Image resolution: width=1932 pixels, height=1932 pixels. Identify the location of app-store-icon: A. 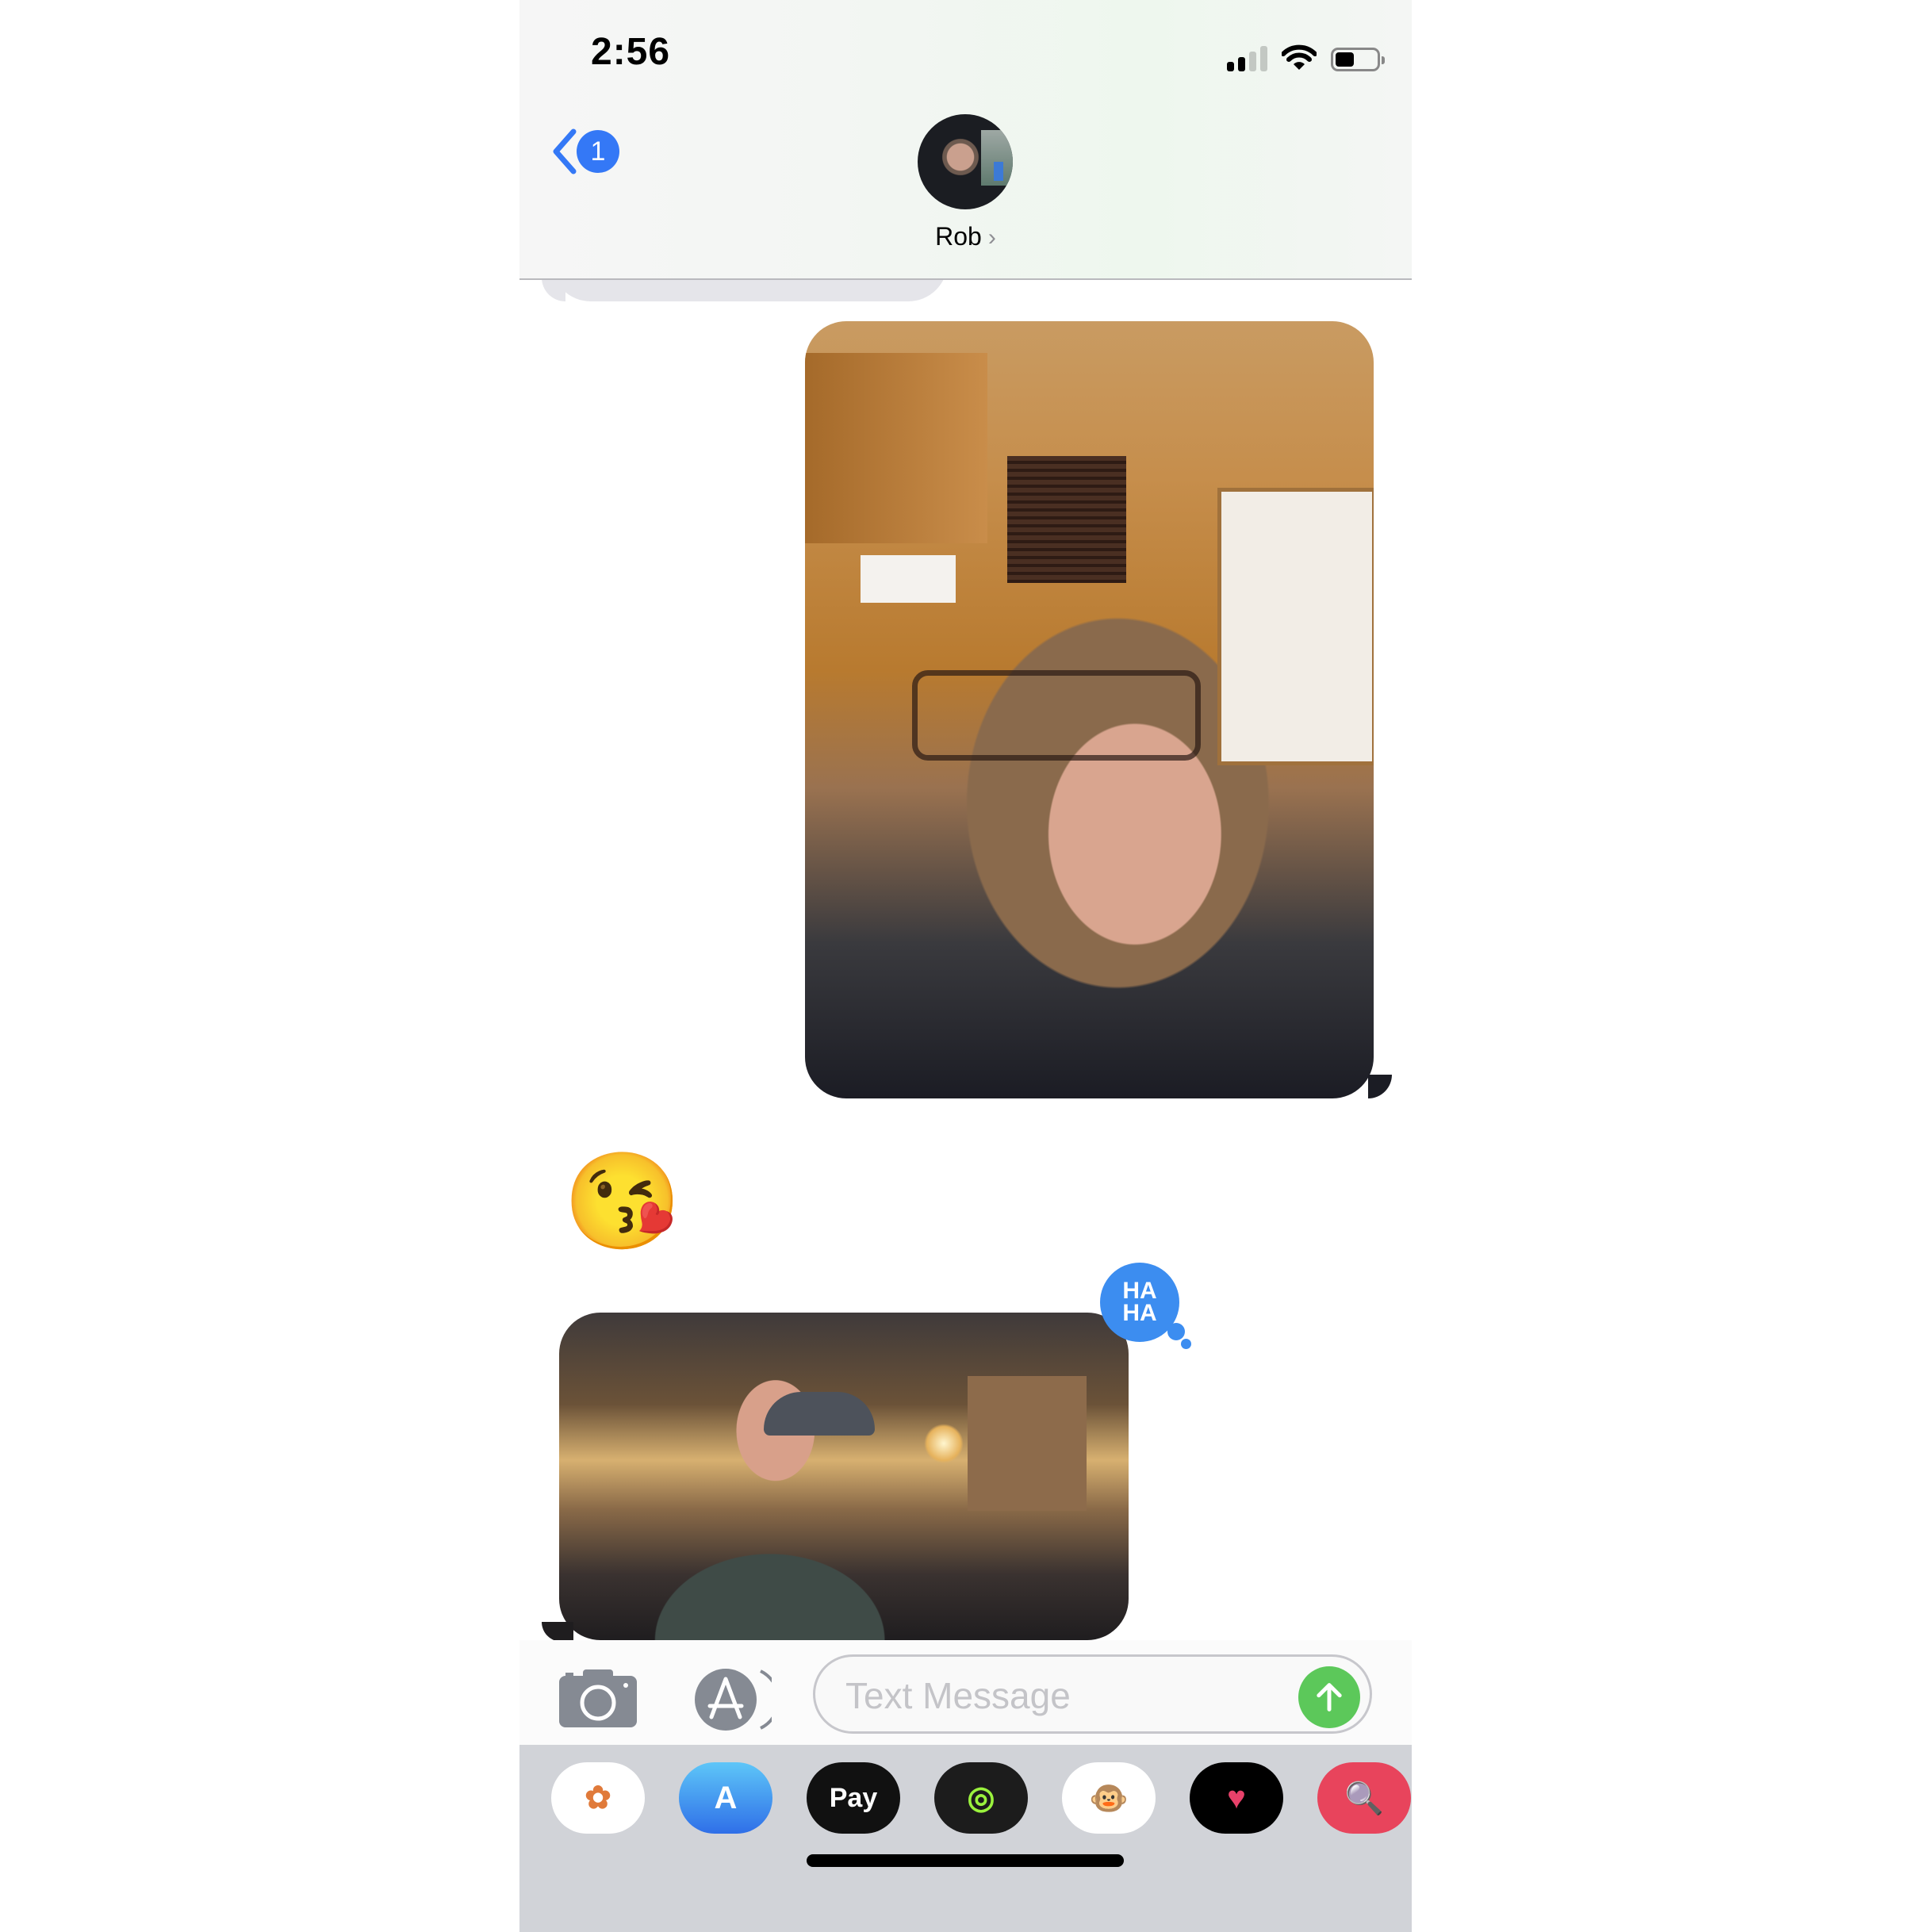
(726, 1798).